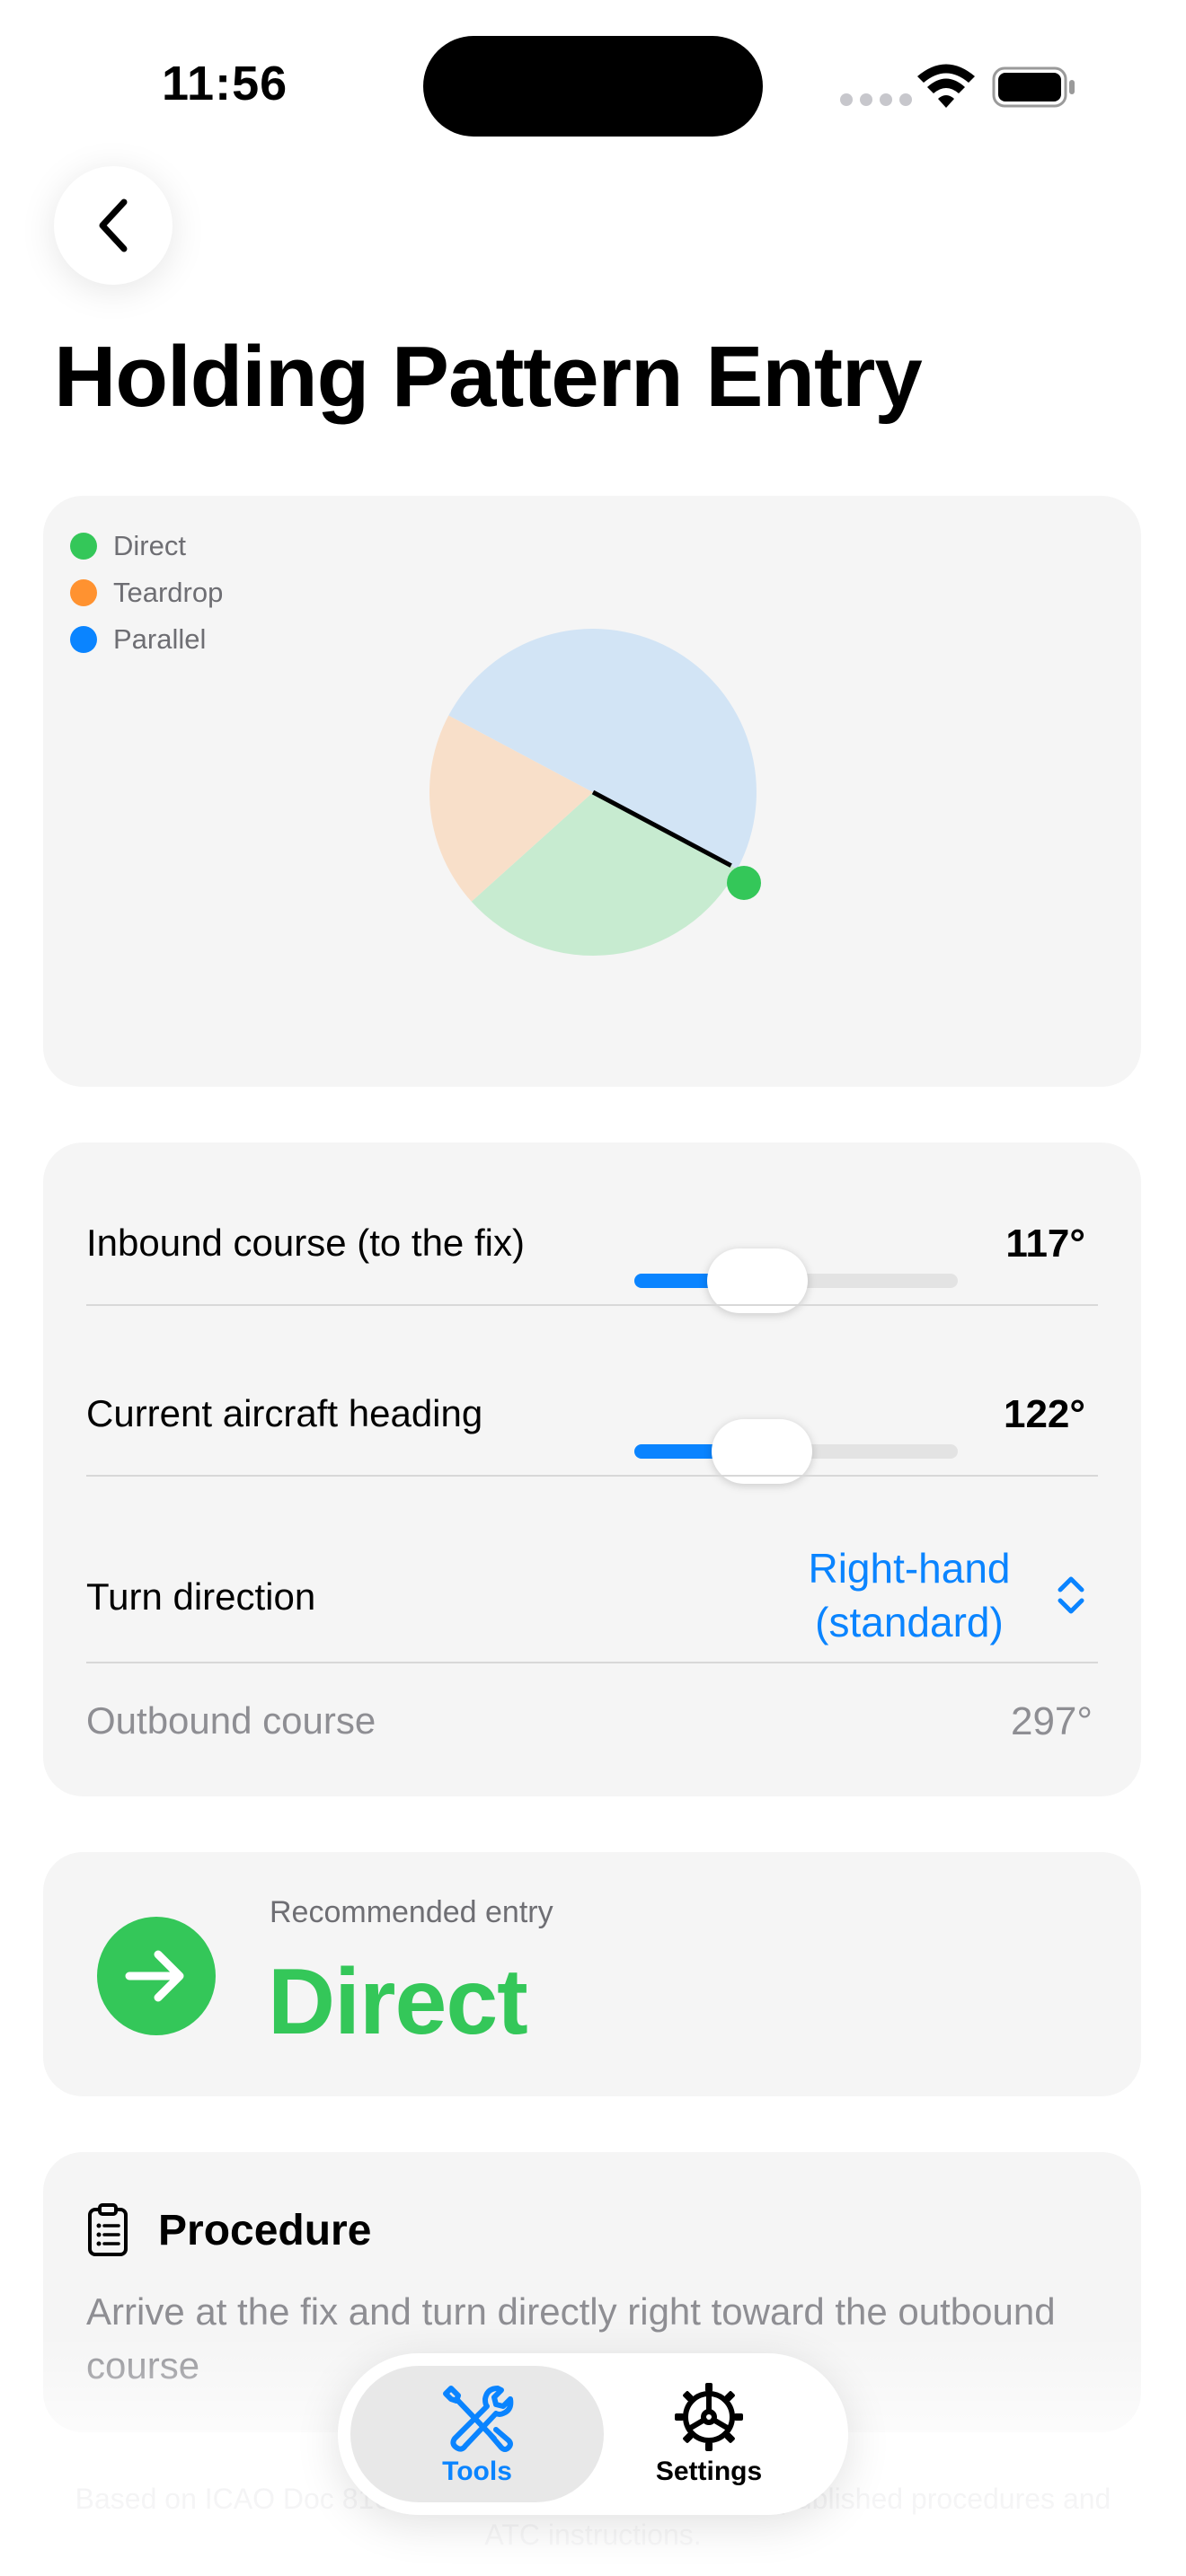 Image resolution: width=1186 pixels, height=2576 pixels. Describe the element at coordinates (1051, 1721) in the screenshot. I see `outbound-course-value: 297°` at that location.